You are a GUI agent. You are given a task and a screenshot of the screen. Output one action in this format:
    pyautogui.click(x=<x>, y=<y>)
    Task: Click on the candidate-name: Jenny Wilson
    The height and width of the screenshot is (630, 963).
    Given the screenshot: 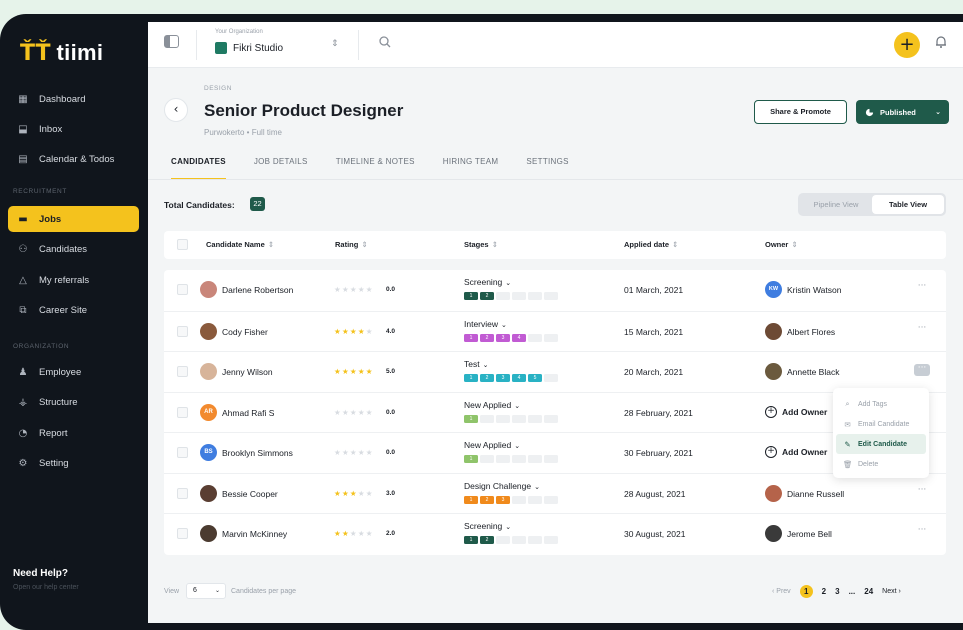 What is the action you would take?
    pyautogui.click(x=247, y=372)
    